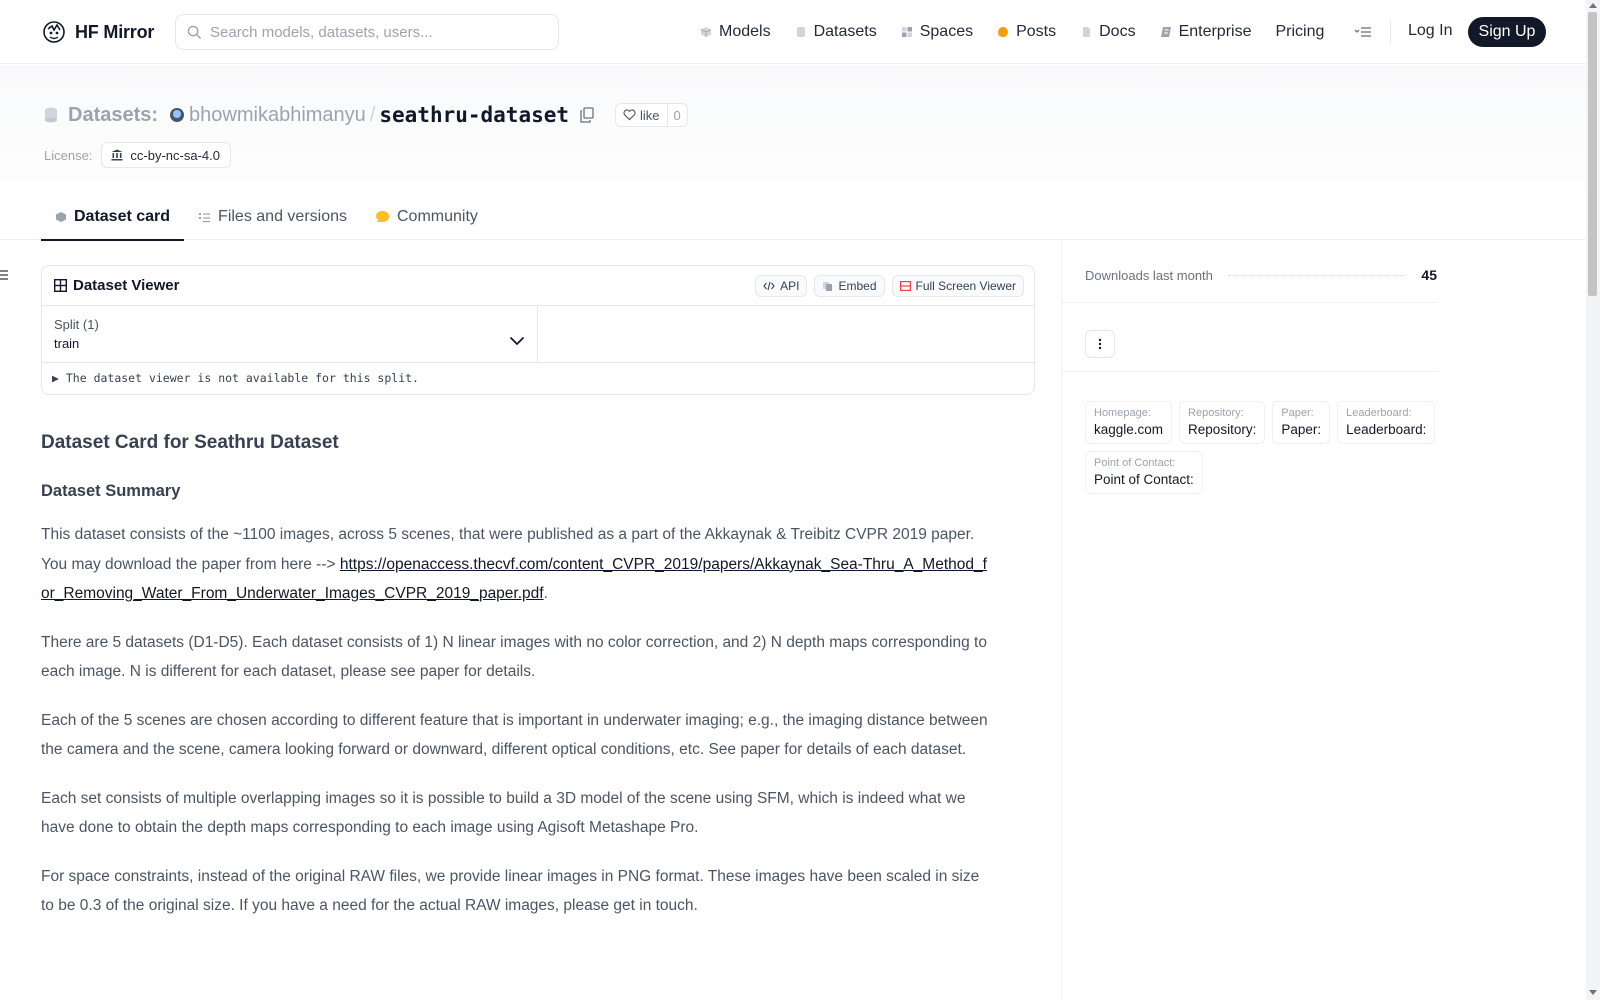 This screenshot has width=1600, height=1000. I want to click on homepage-link: Homepage: kaggle.com, so click(1129, 422).